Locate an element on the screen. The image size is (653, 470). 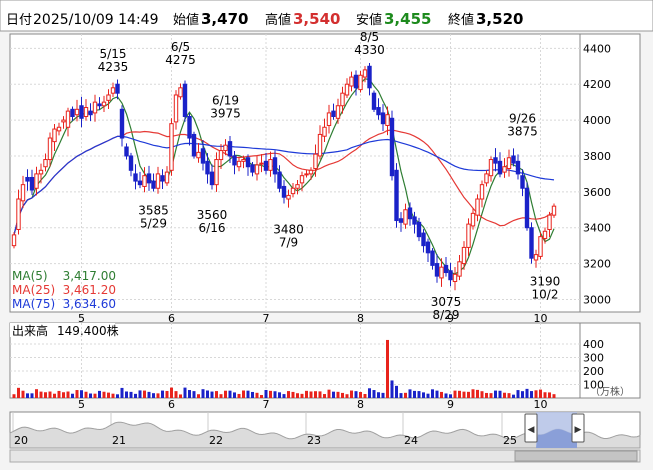
volume-x-tick-label: 8 is located at coordinates (360, 404).